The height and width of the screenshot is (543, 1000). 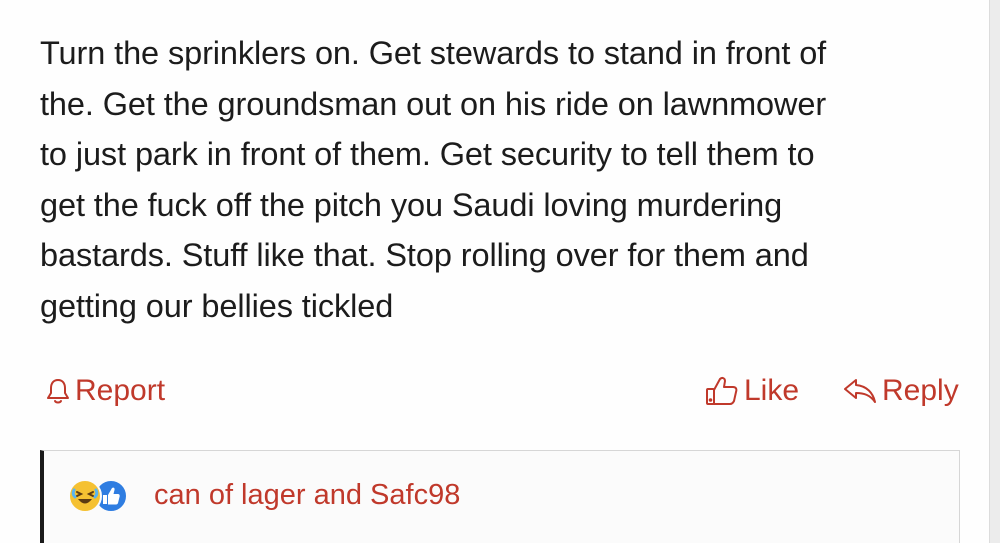 I want to click on reply-button: Reply, so click(x=900, y=391).